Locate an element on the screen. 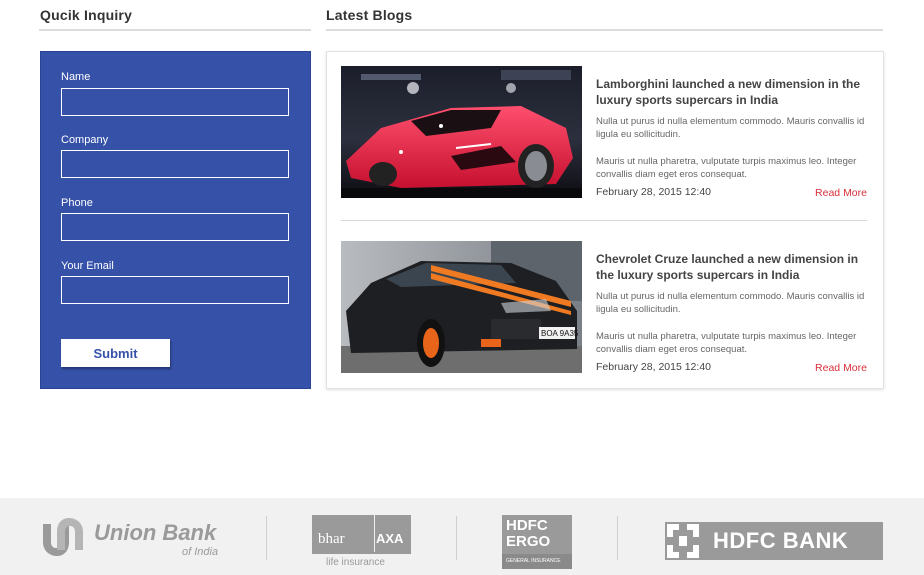 Image resolution: width=924 pixels, height=575 pixels. svg-text: BOA 9A35 is located at coordinates (560, 333).